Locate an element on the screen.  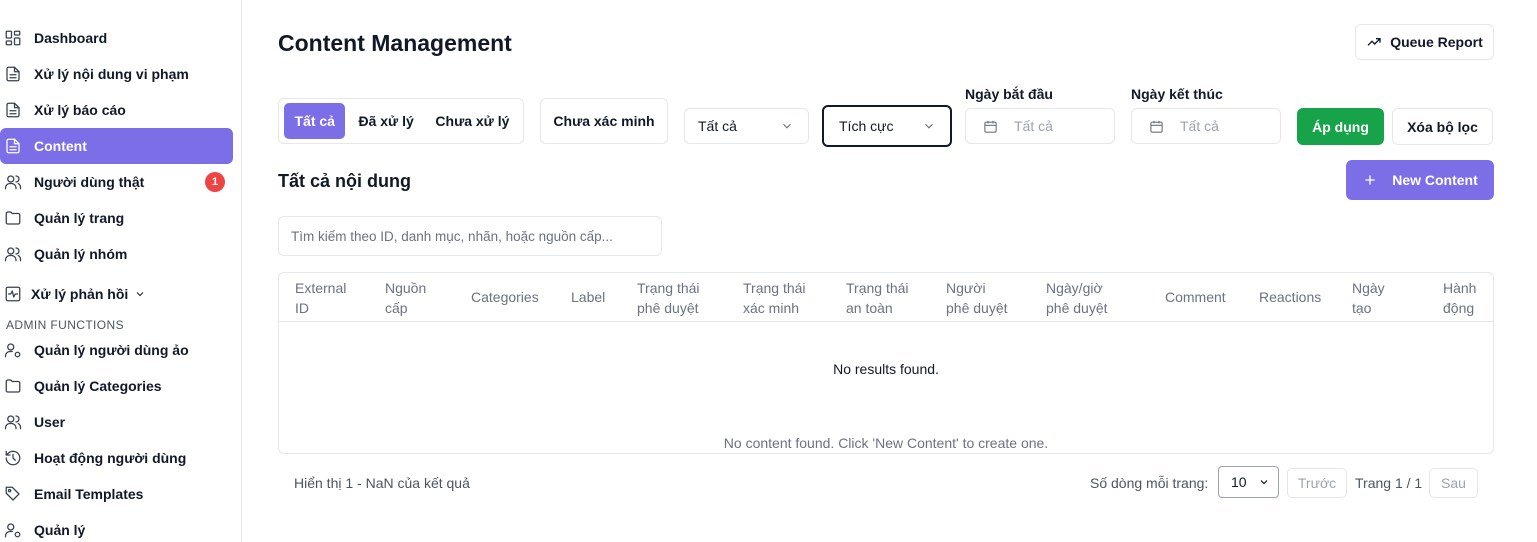
sidebar-item-manage: Quản lý is located at coordinates (116, 527).